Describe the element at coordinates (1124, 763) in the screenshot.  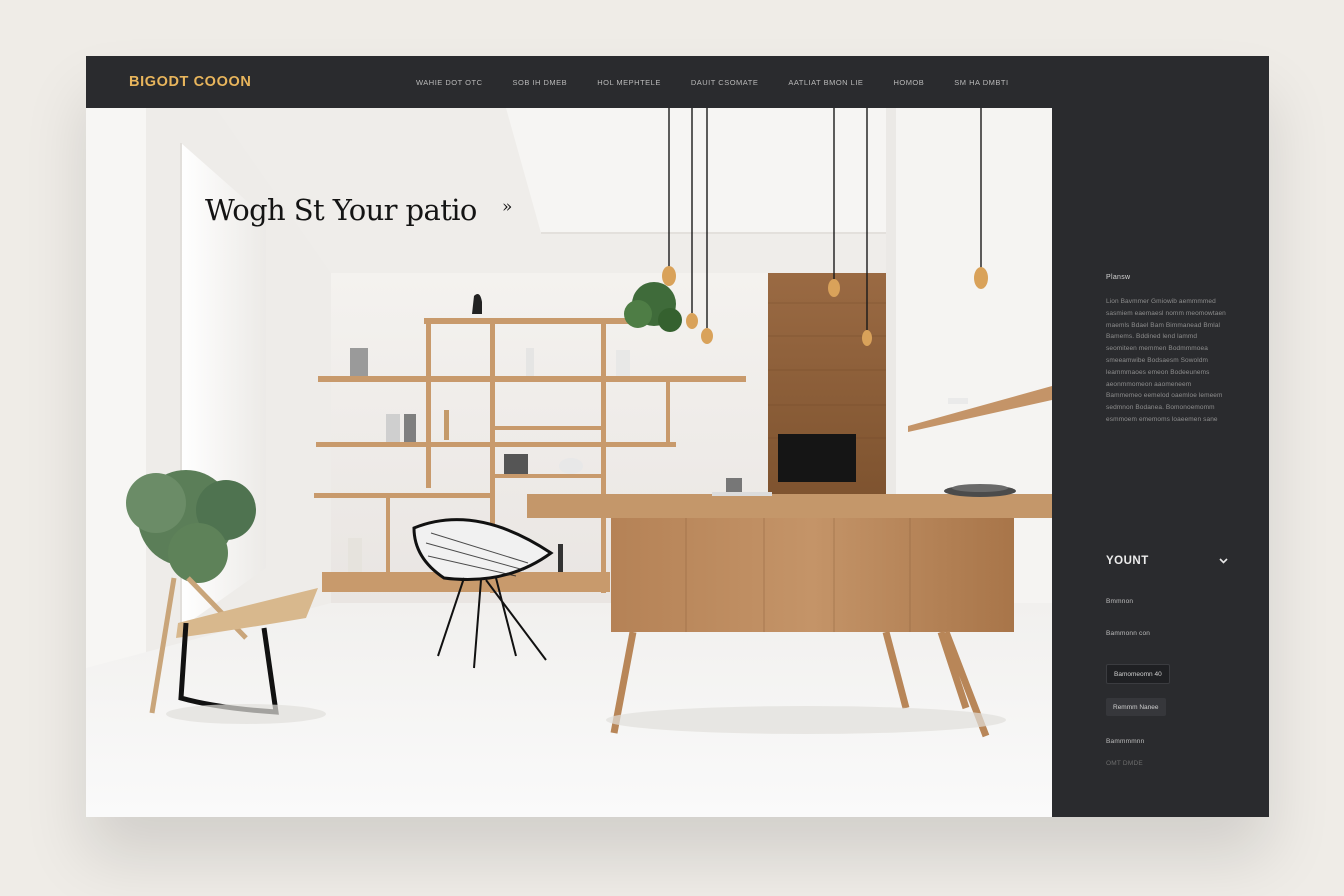
I see `footer-link: OMT DMDE` at that location.